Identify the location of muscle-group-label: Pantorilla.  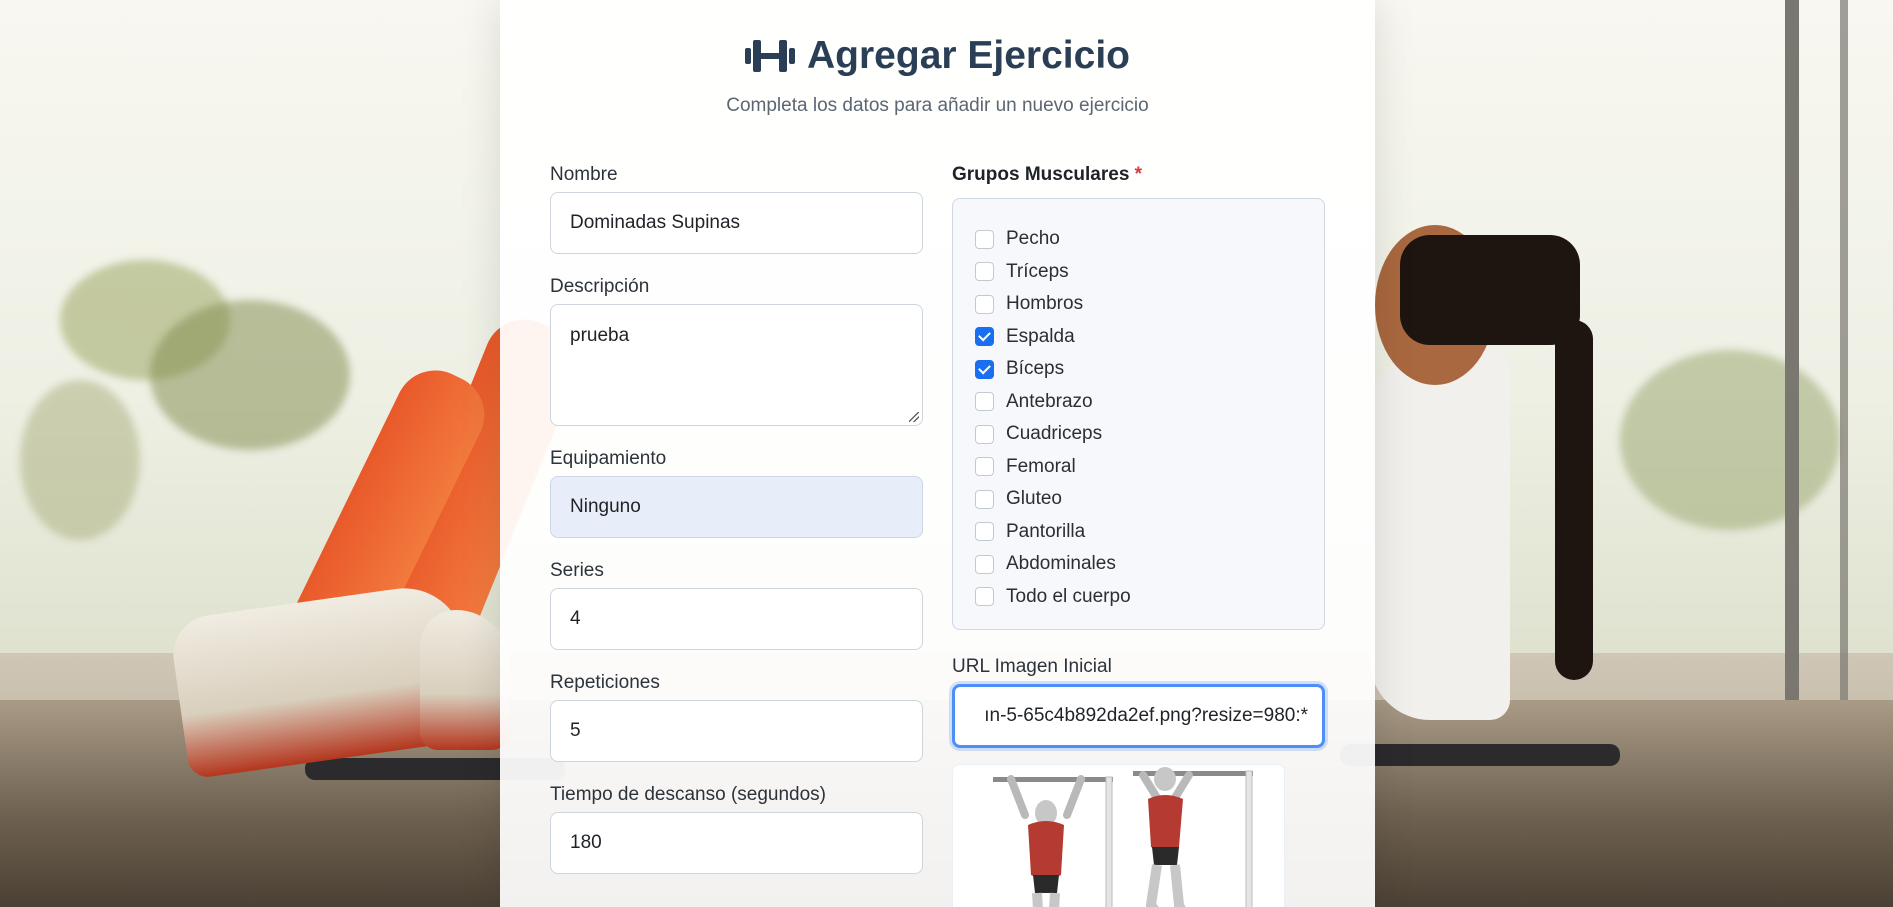
(1046, 531).